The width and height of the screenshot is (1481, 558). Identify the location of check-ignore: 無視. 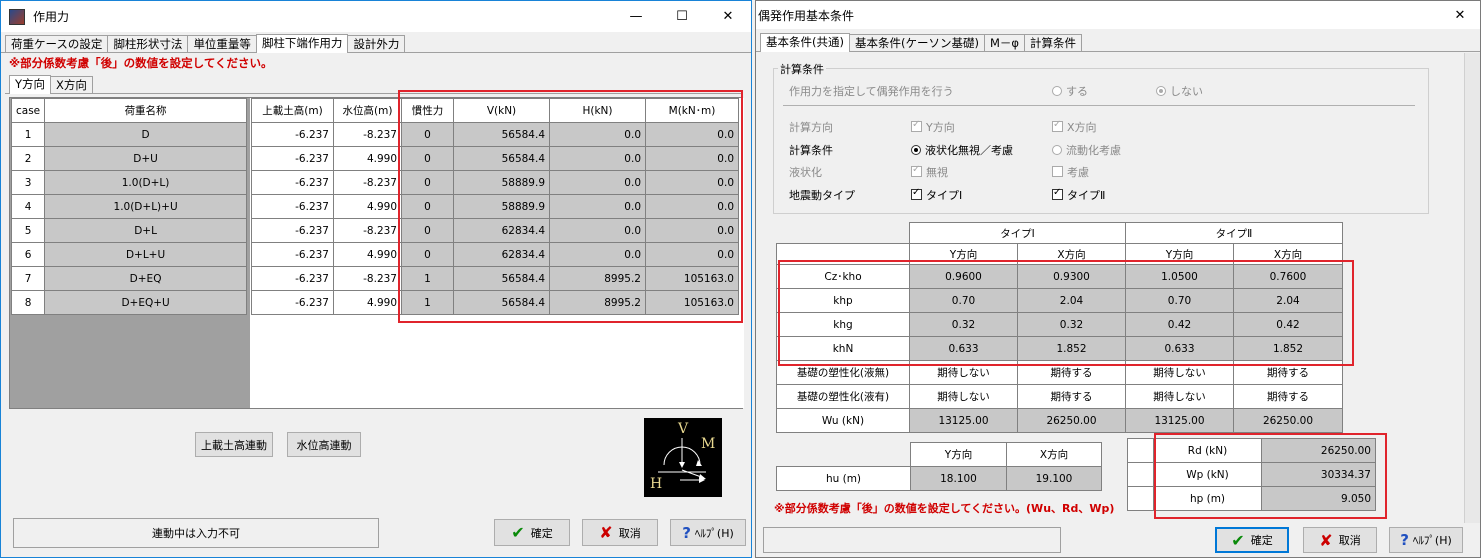
(929, 172).